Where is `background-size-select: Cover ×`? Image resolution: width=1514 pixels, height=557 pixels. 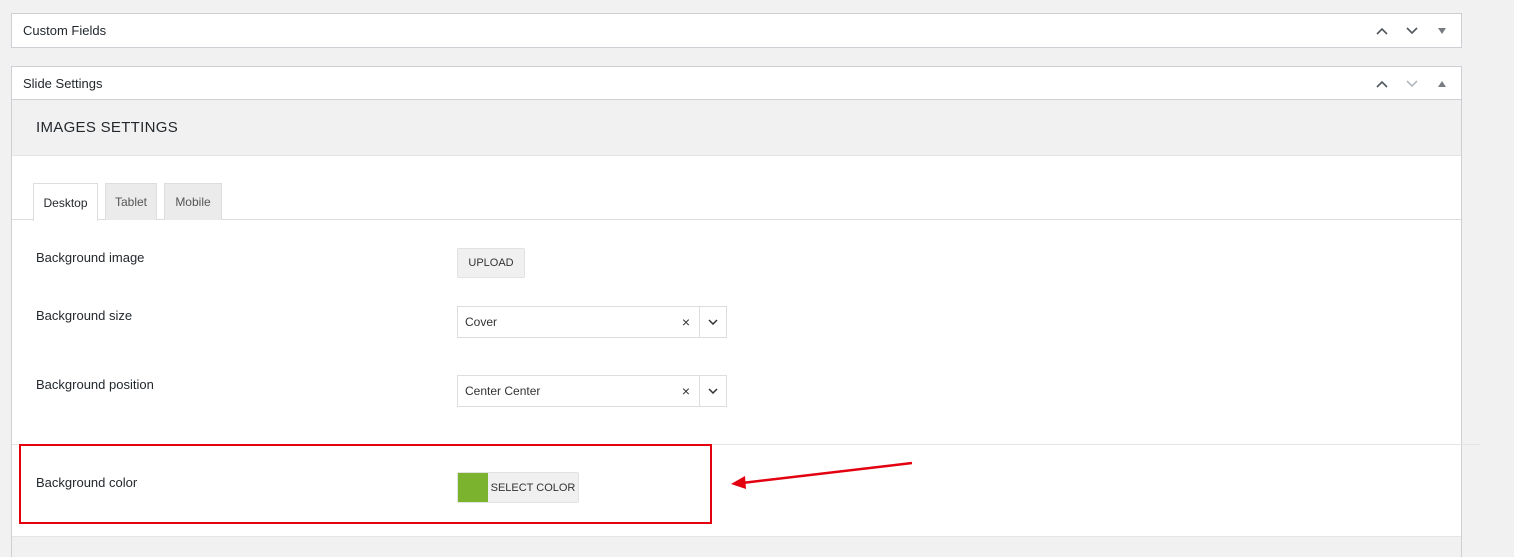 background-size-select: Cover × is located at coordinates (592, 322).